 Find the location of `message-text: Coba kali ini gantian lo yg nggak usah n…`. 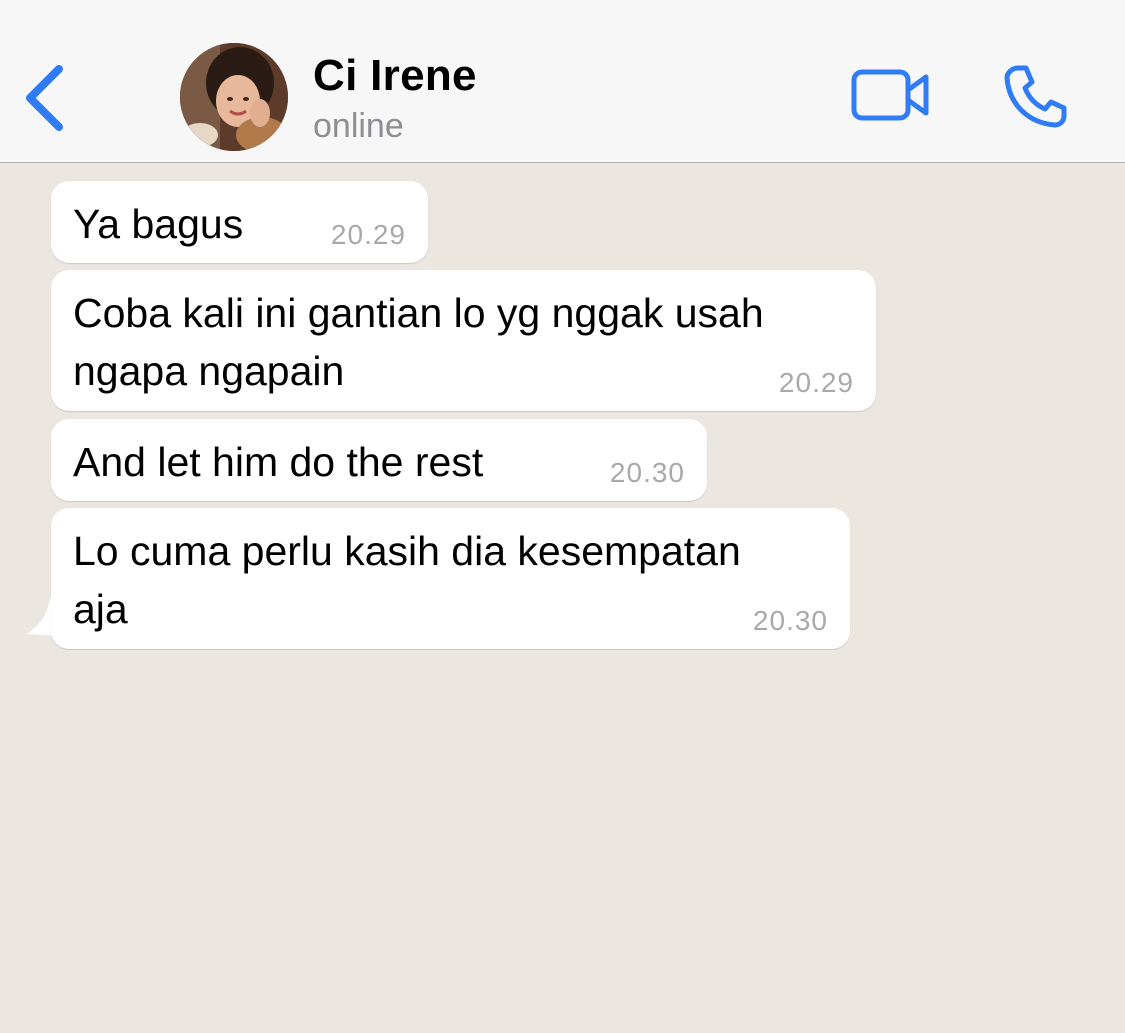

message-text: Coba kali ini gantian lo yg nggak usah n… is located at coordinates (418, 342).